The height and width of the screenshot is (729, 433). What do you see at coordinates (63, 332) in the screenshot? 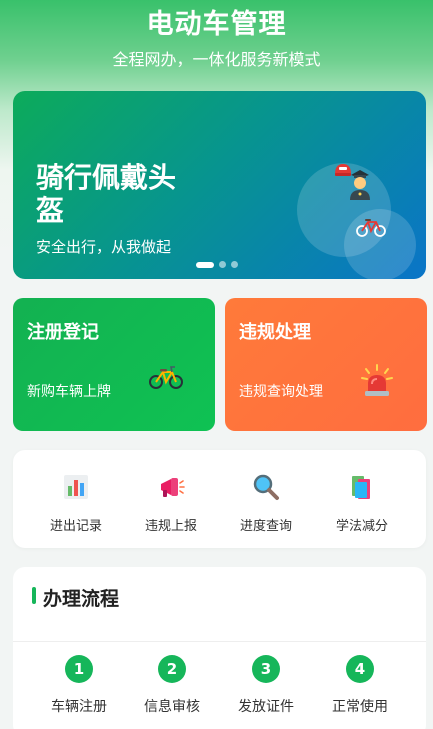
I see `register-card-title: 注册登记` at bounding box center [63, 332].